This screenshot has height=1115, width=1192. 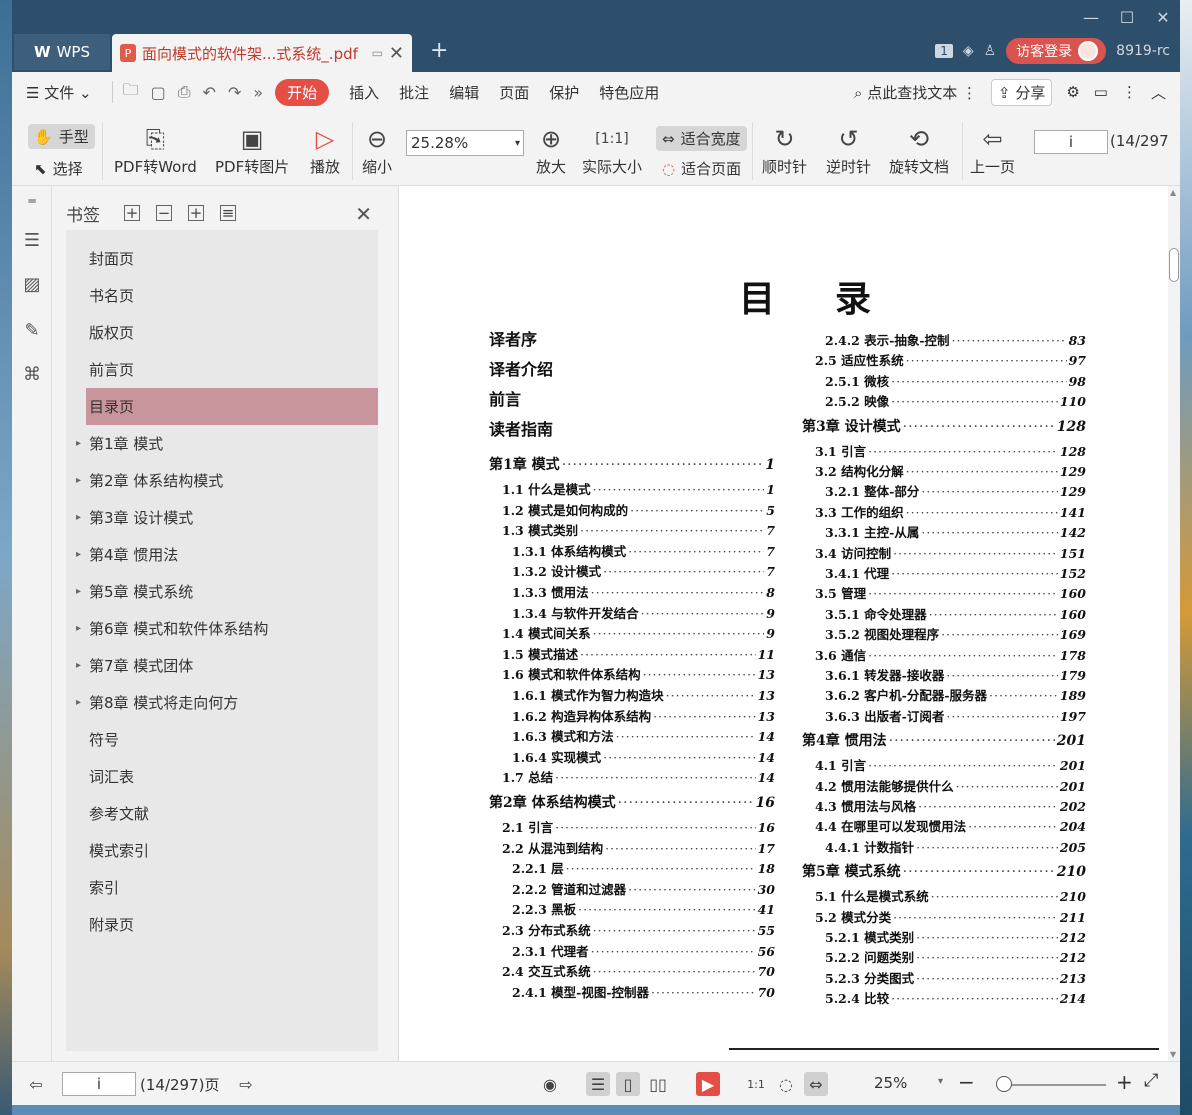 I want to click on status-zoom-value: 25%, so click(x=890, y=1083).